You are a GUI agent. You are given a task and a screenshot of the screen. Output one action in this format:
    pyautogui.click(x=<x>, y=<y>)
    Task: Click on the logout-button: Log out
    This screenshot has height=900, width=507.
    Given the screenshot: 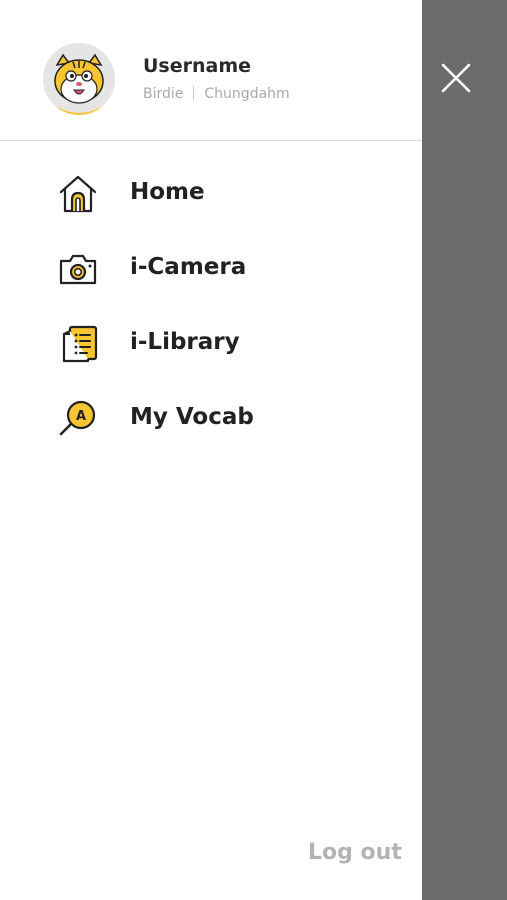 What is the action you would take?
    pyautogui.click(x=355, y=852)
    